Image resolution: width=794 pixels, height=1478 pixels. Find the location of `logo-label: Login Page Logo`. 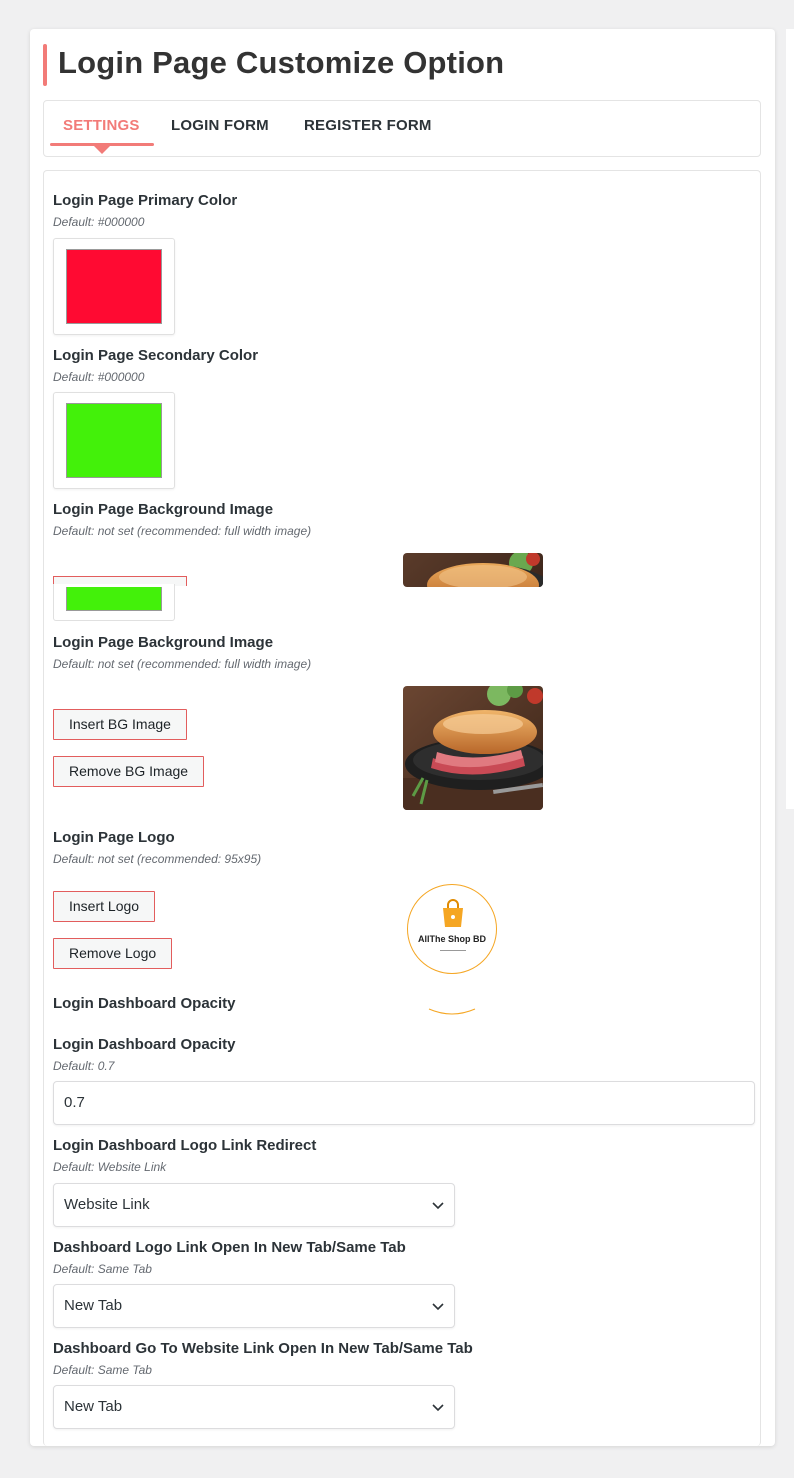

logo-label: Login Page Logo is located at coordinates (114, 837).